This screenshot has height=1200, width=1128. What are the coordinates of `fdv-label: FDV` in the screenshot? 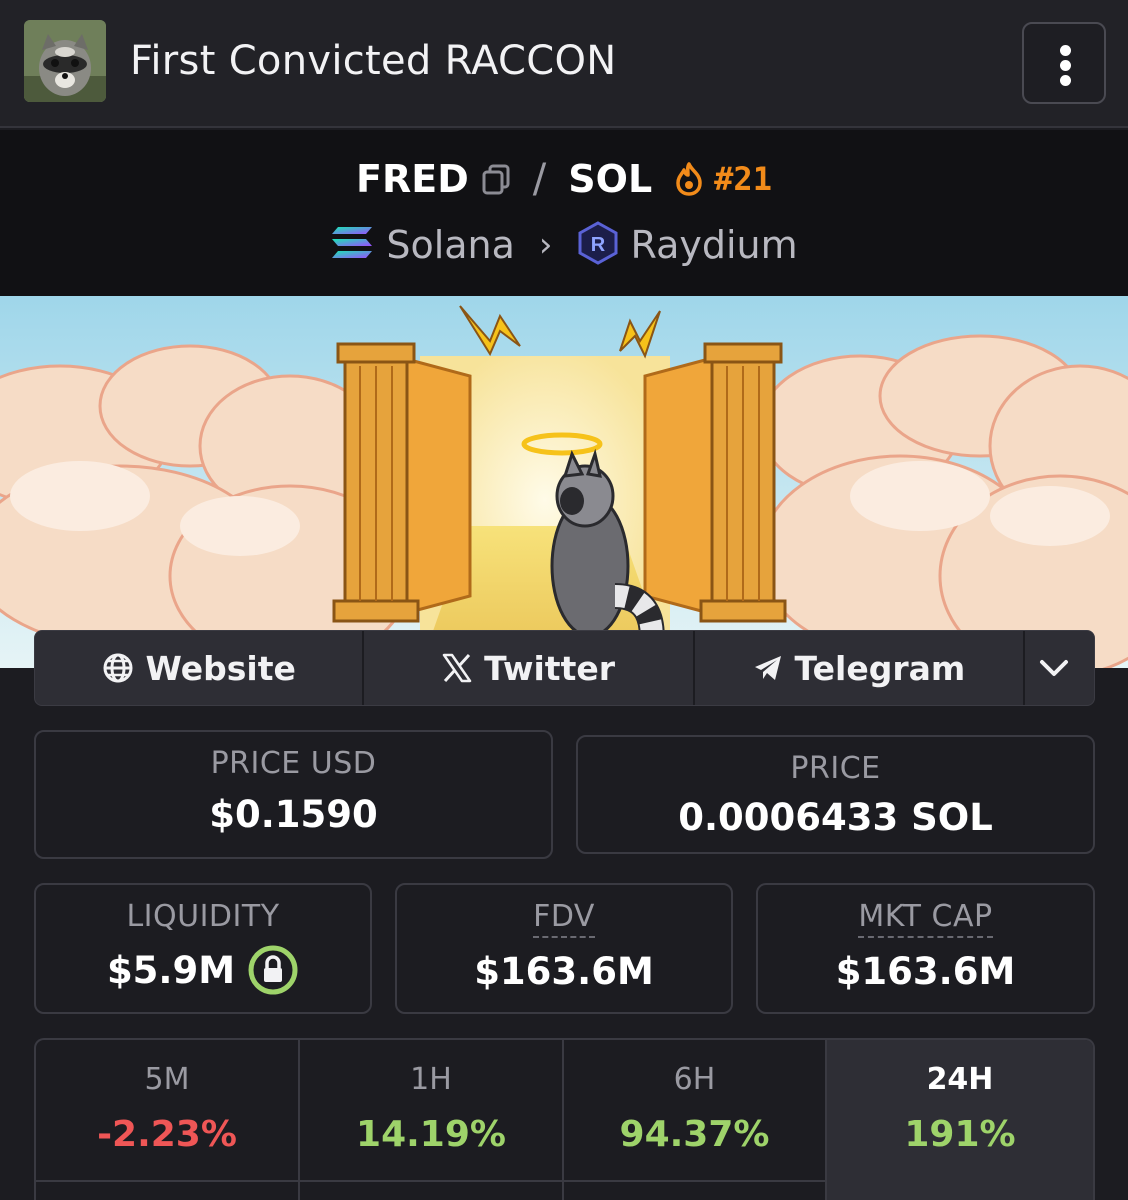 It's located at (564, 918).